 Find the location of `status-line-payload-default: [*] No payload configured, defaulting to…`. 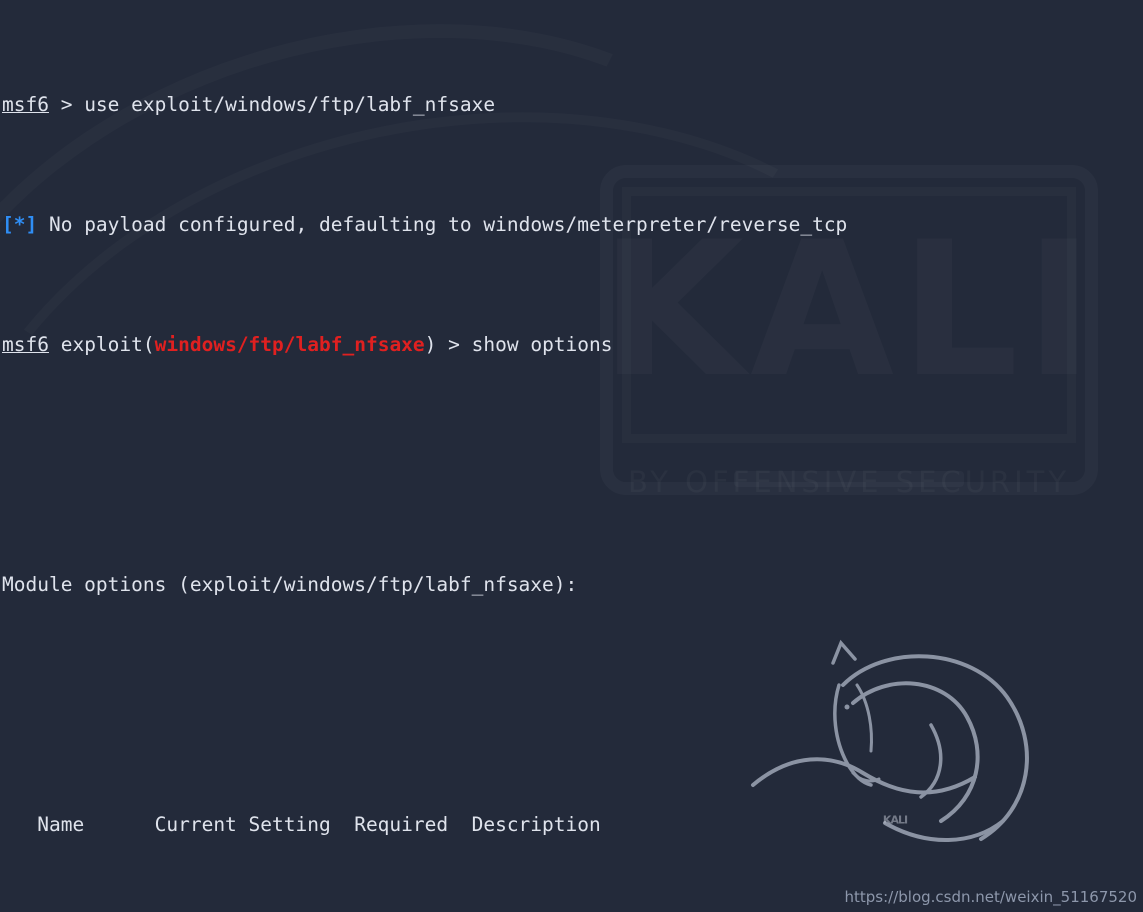

status-line-payload-default: [*] No payload configured, defaulting to… is located at coordinates (571, 225).